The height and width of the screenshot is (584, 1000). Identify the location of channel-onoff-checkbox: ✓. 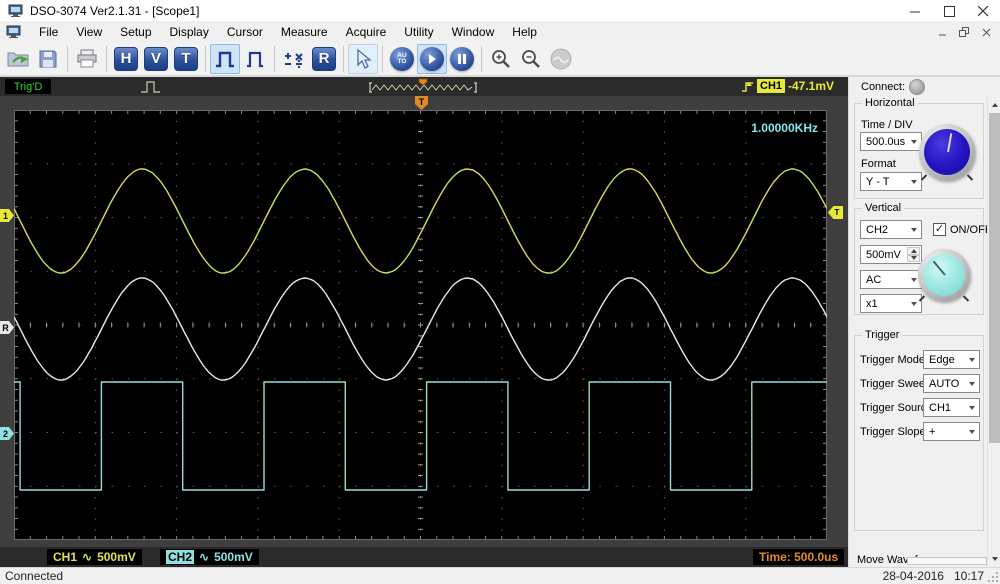
(939, 229).